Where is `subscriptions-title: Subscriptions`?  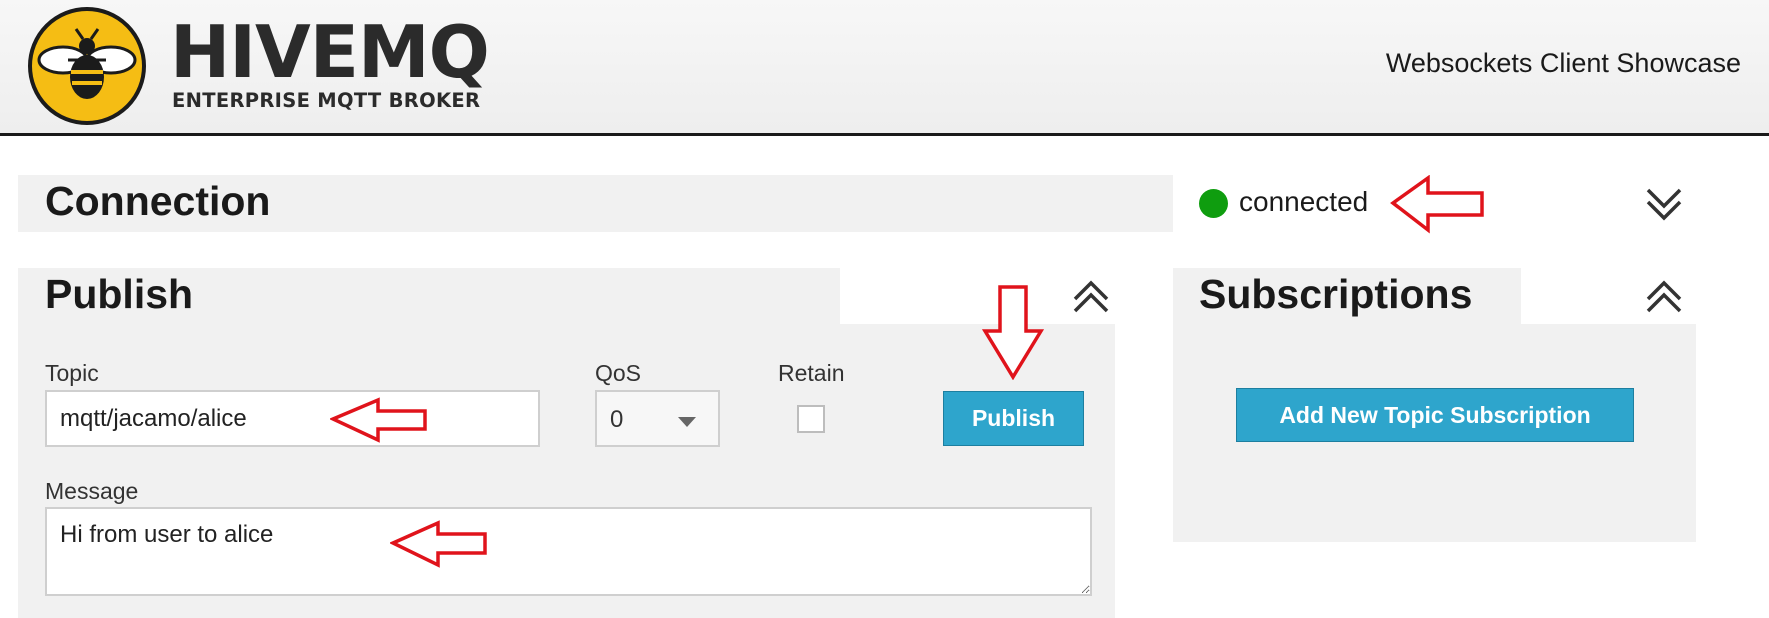 subscriptions-title: Subscriptions is located at coordinates (1335, 294).